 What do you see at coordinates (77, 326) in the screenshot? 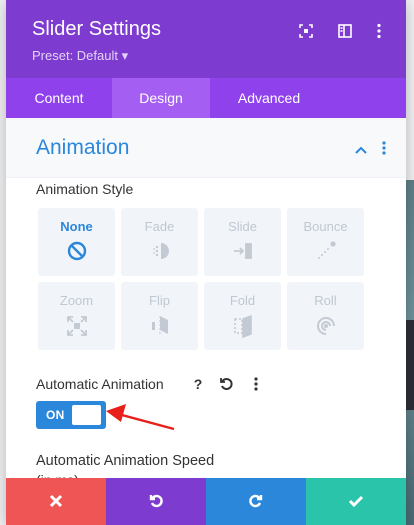
I see `zoom-icon` at bounding box center [77, 326].